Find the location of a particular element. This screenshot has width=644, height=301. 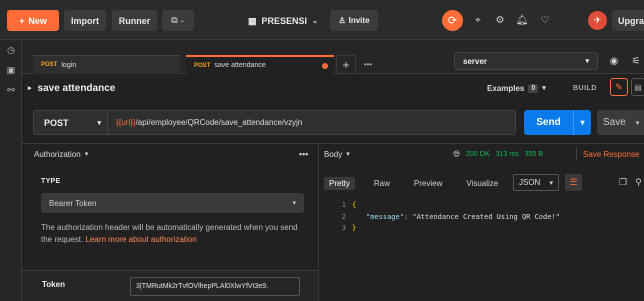

history-icon: ◷ is located at coordinates (11, 50).